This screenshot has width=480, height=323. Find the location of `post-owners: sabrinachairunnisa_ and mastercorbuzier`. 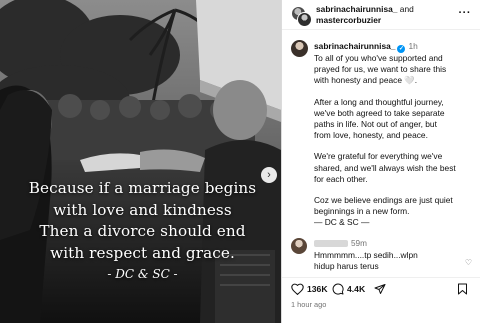

post-owners: sabrinachairunnisa_ and mastercorbuzier is located at coordinates (365, 15).